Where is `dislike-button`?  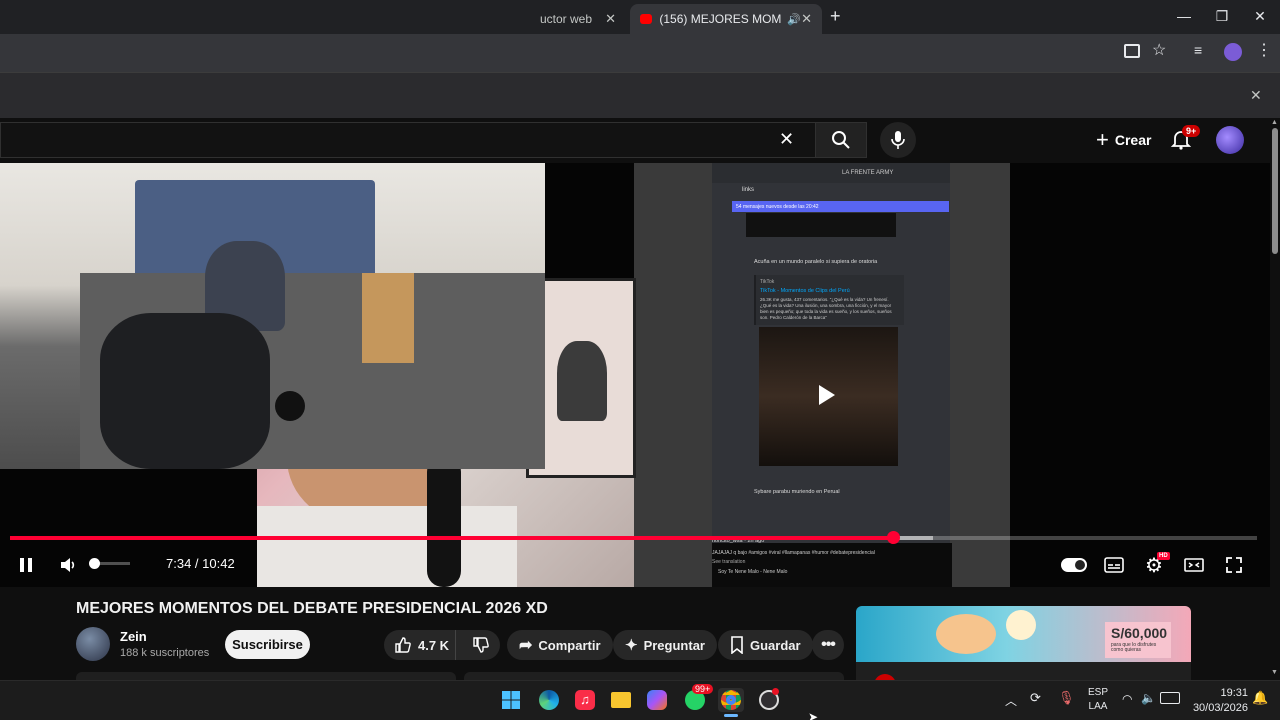
dislike-button is located at coordinates (481, 645).